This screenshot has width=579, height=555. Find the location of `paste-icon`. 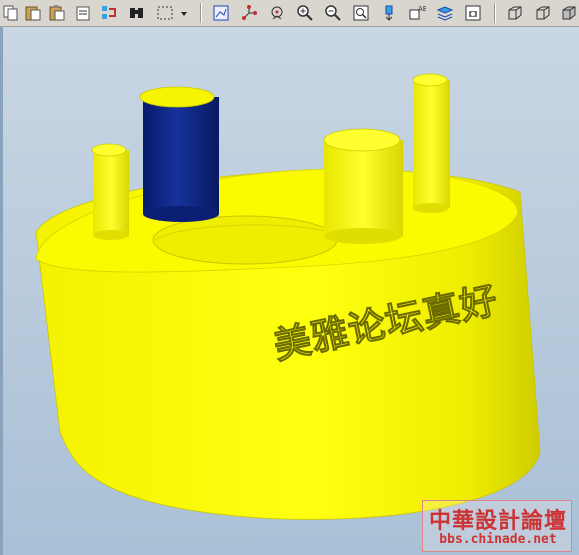

paste-icon is located at coordinates (83, 13).